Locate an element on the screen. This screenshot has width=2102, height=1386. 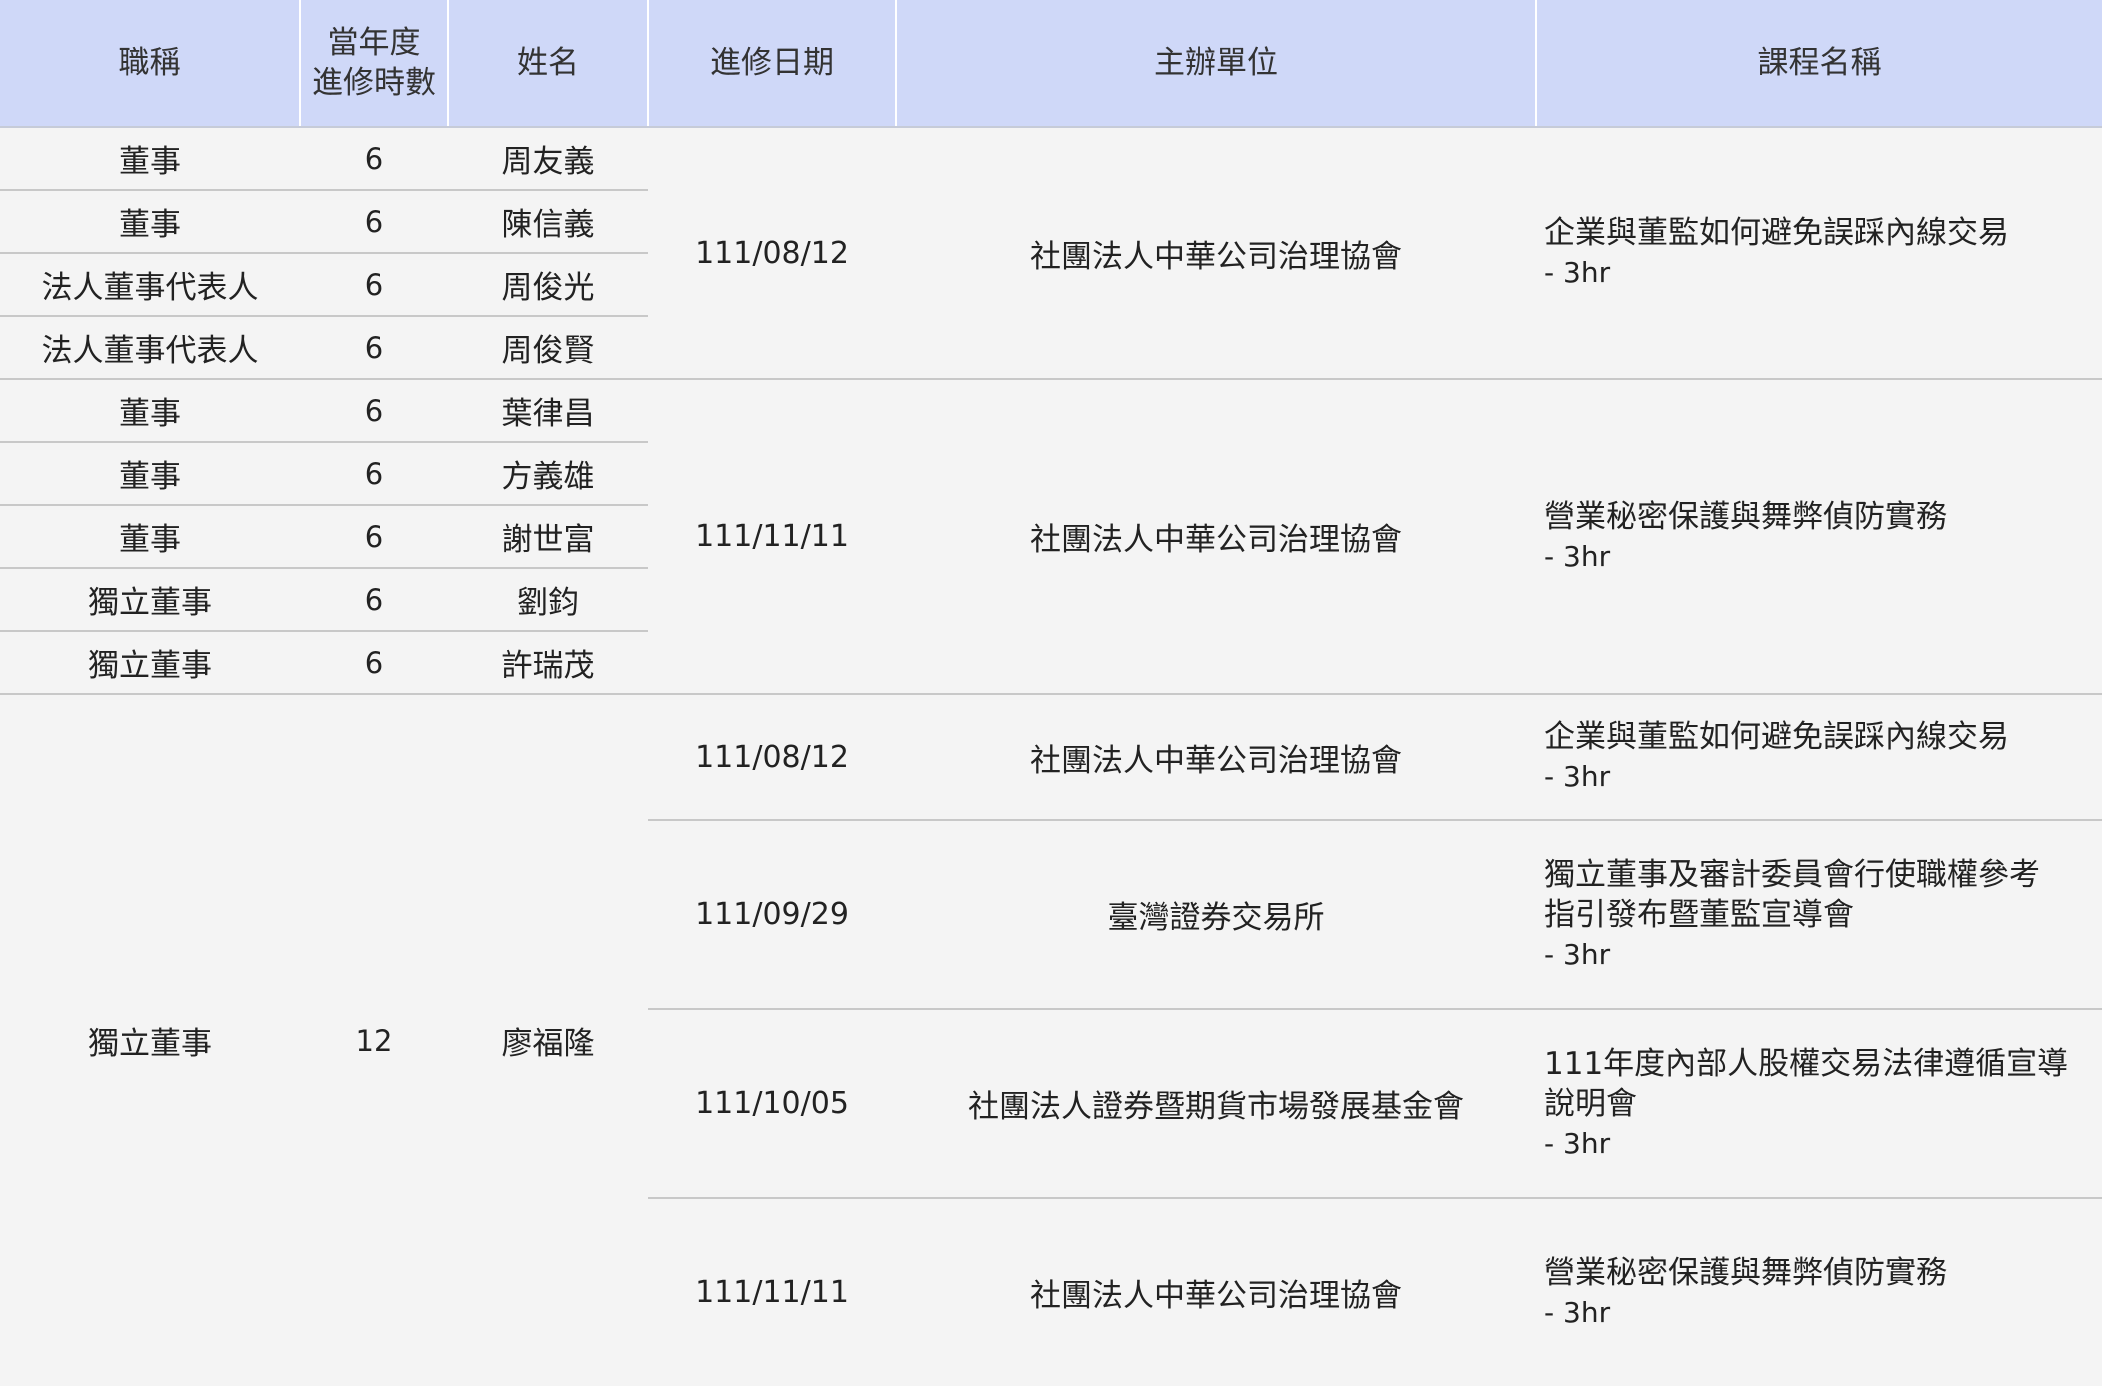
header-hours-line1: 當年度 is located at coordinates (374, 43).